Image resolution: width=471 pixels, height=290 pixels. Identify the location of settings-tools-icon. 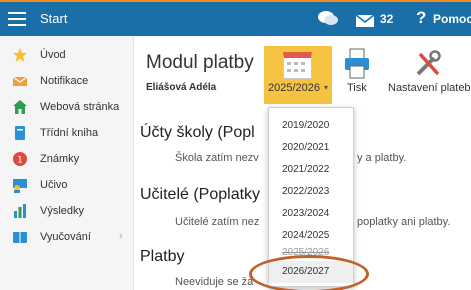
(428, 66).